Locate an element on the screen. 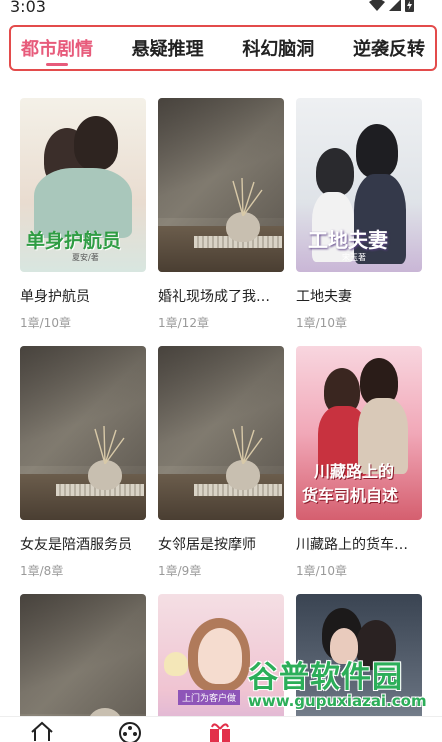  book-card: 单身护航员 夏安/著 单身护航员 1章/10章 is located at coordinates (83, 214).